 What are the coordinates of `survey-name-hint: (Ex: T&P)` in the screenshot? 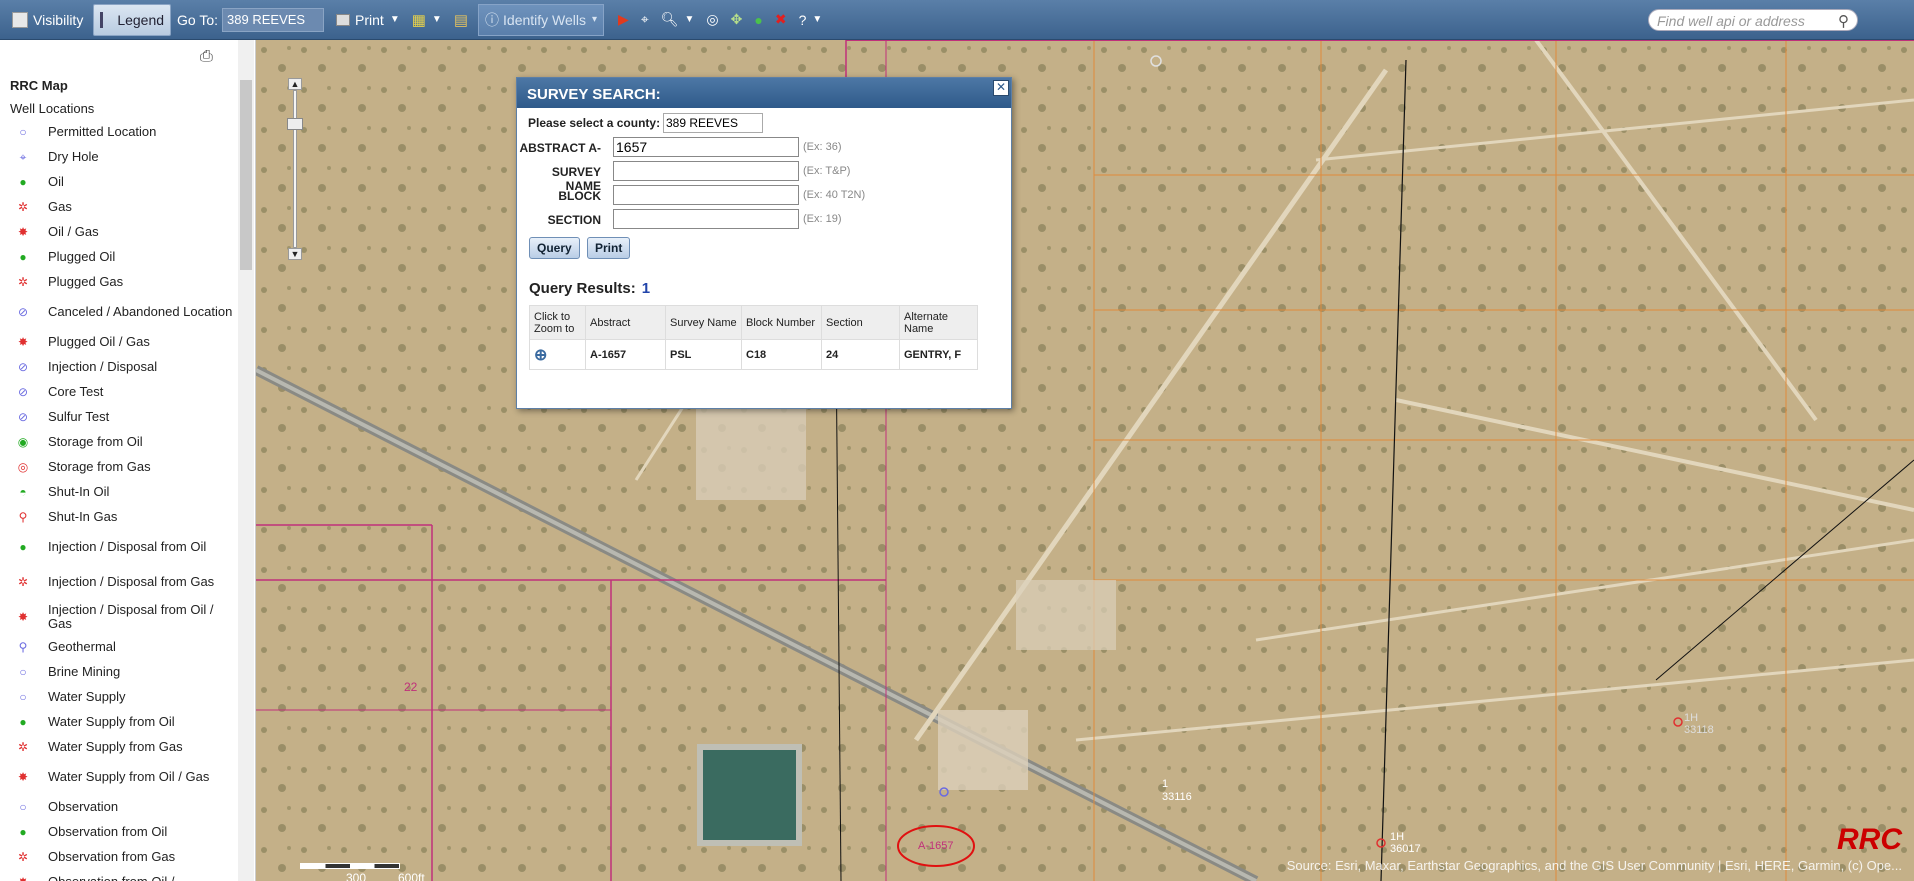 It's located at (827, 171).